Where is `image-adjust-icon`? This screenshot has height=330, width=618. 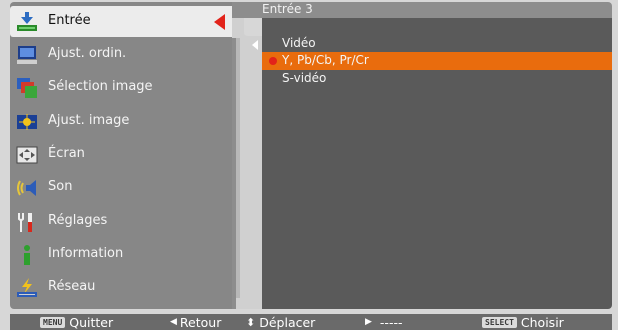
image-adjust-icon is located at coordinates (27, 122).